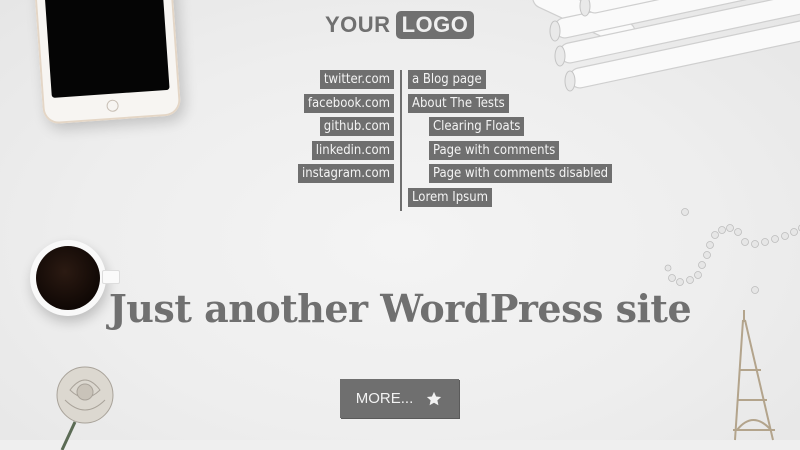 This screenshot has height=450, width=800. Describe the element at coordinates (357, 79) in the screenshot. I see `social-link-twitter: twitter.com` at that location.